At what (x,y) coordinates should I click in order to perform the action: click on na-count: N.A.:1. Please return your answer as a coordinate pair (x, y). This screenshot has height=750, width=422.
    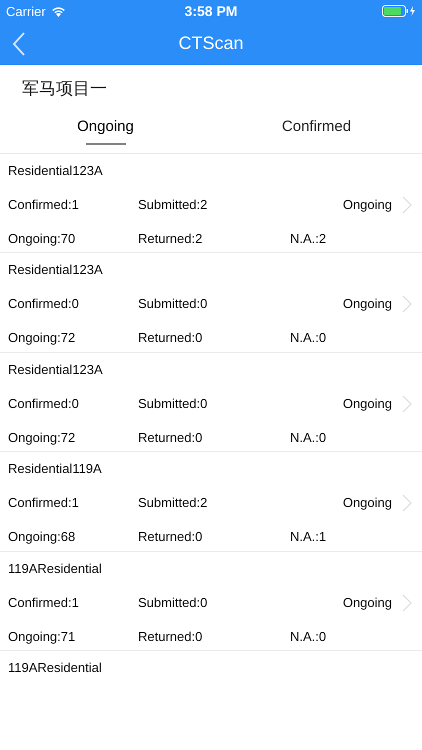
    Looking at the image, I should click on (309, 537).